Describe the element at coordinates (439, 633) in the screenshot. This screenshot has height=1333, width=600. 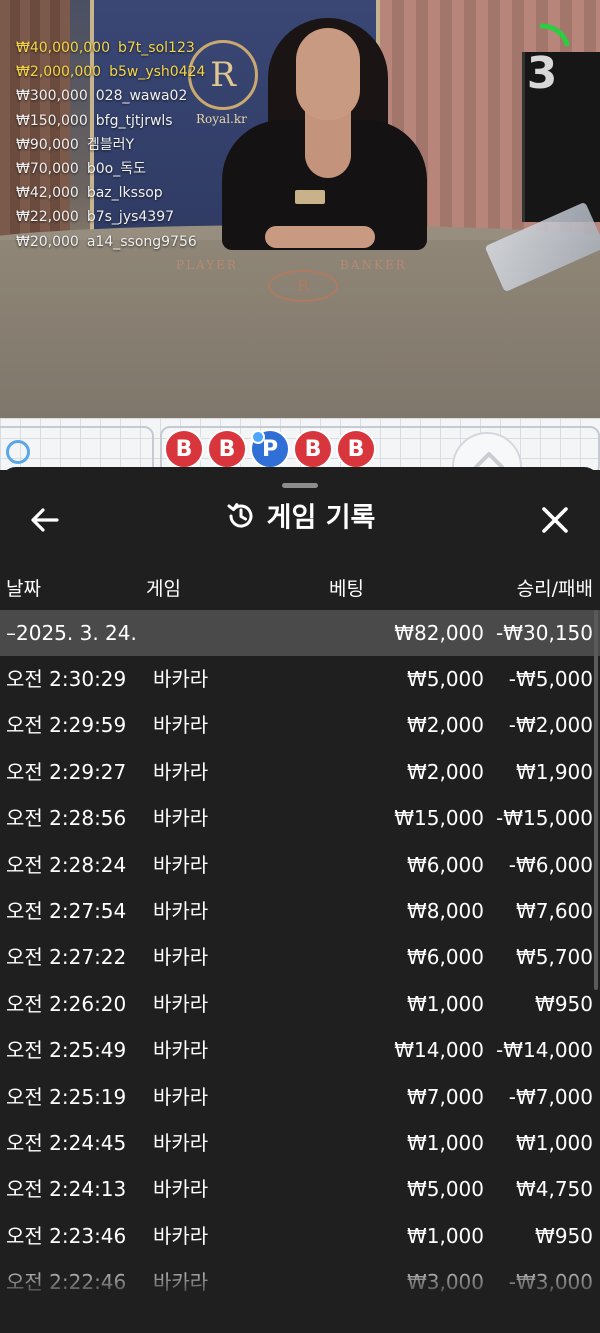
I see `group-bet-total: ₩82,000` at that location.